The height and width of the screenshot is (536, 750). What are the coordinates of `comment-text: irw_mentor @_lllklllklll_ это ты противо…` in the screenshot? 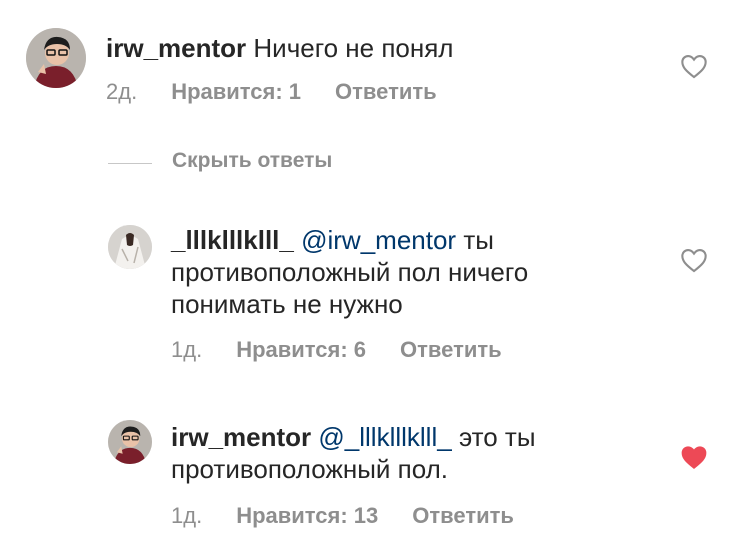 It's located at (353, 453).